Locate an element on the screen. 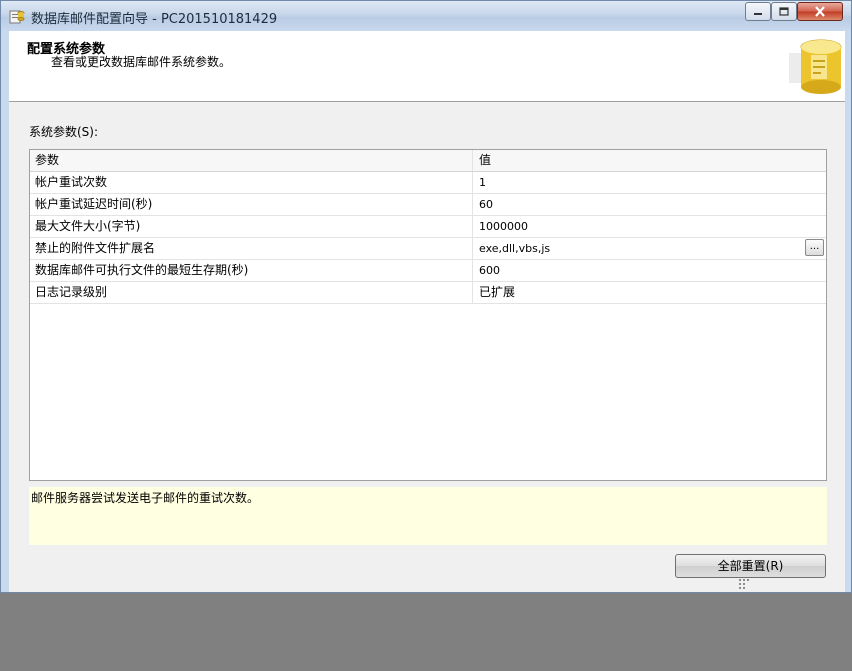 This screenshot has height=671, width=852. page-subtitle: 查看或更改数据库邮件系统参数。 is located at coordinates (141, 62).